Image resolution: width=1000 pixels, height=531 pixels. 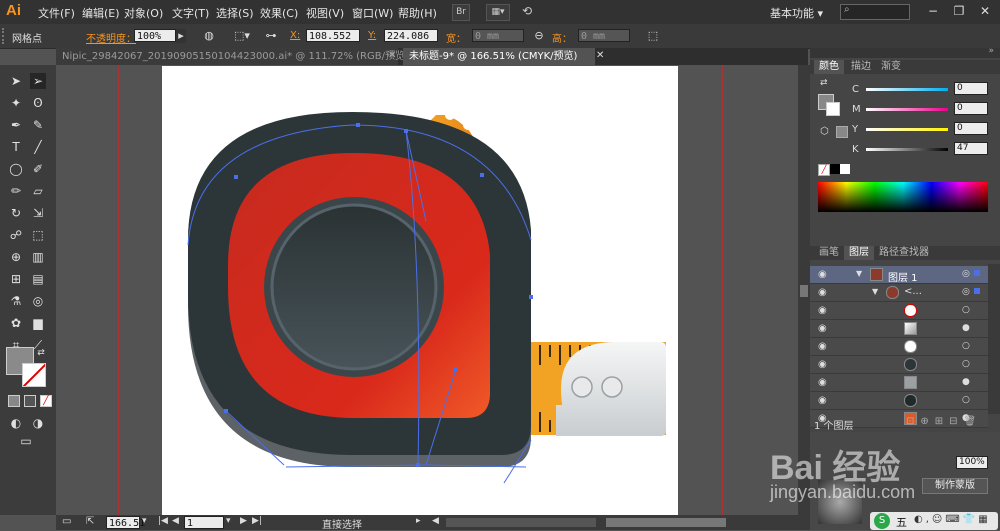 I want to click on rotate-tool-icon: ↻, so click(x=16, y=213).